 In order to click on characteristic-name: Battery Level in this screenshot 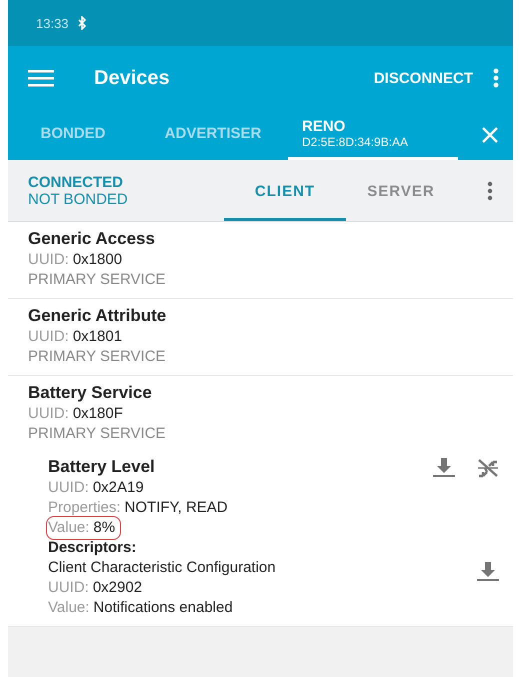, I will do `click(101, 467)`.